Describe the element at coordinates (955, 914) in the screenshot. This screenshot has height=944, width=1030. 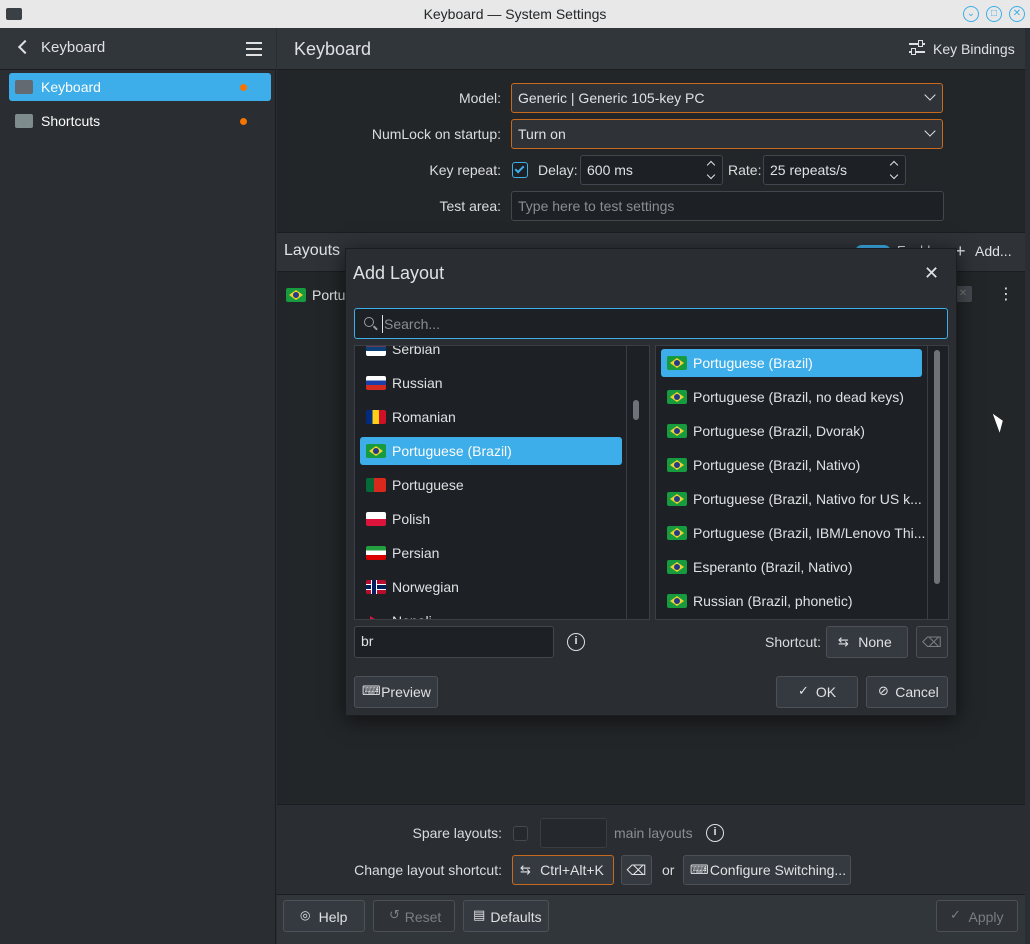
I see `apply-check-icon: ✓` at that location.